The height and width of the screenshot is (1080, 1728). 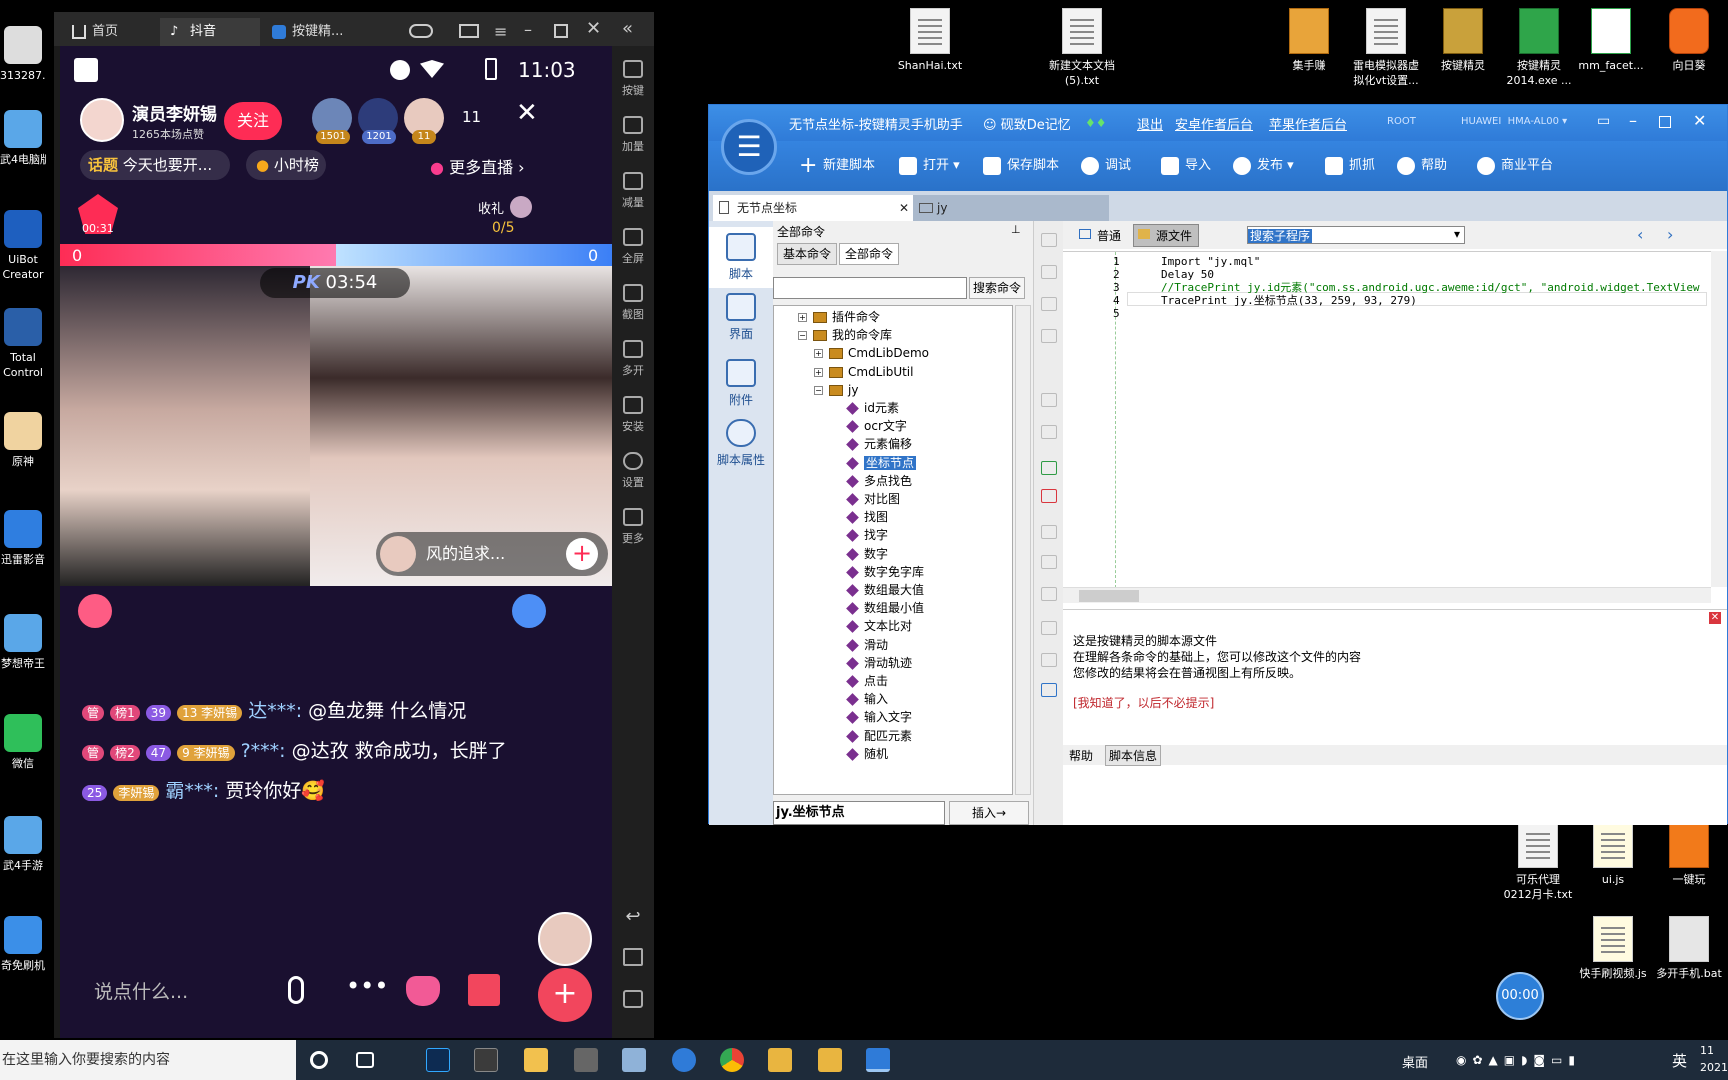 I want to click on tree-command-item: 数组最小值, so click(x=885, y=608).